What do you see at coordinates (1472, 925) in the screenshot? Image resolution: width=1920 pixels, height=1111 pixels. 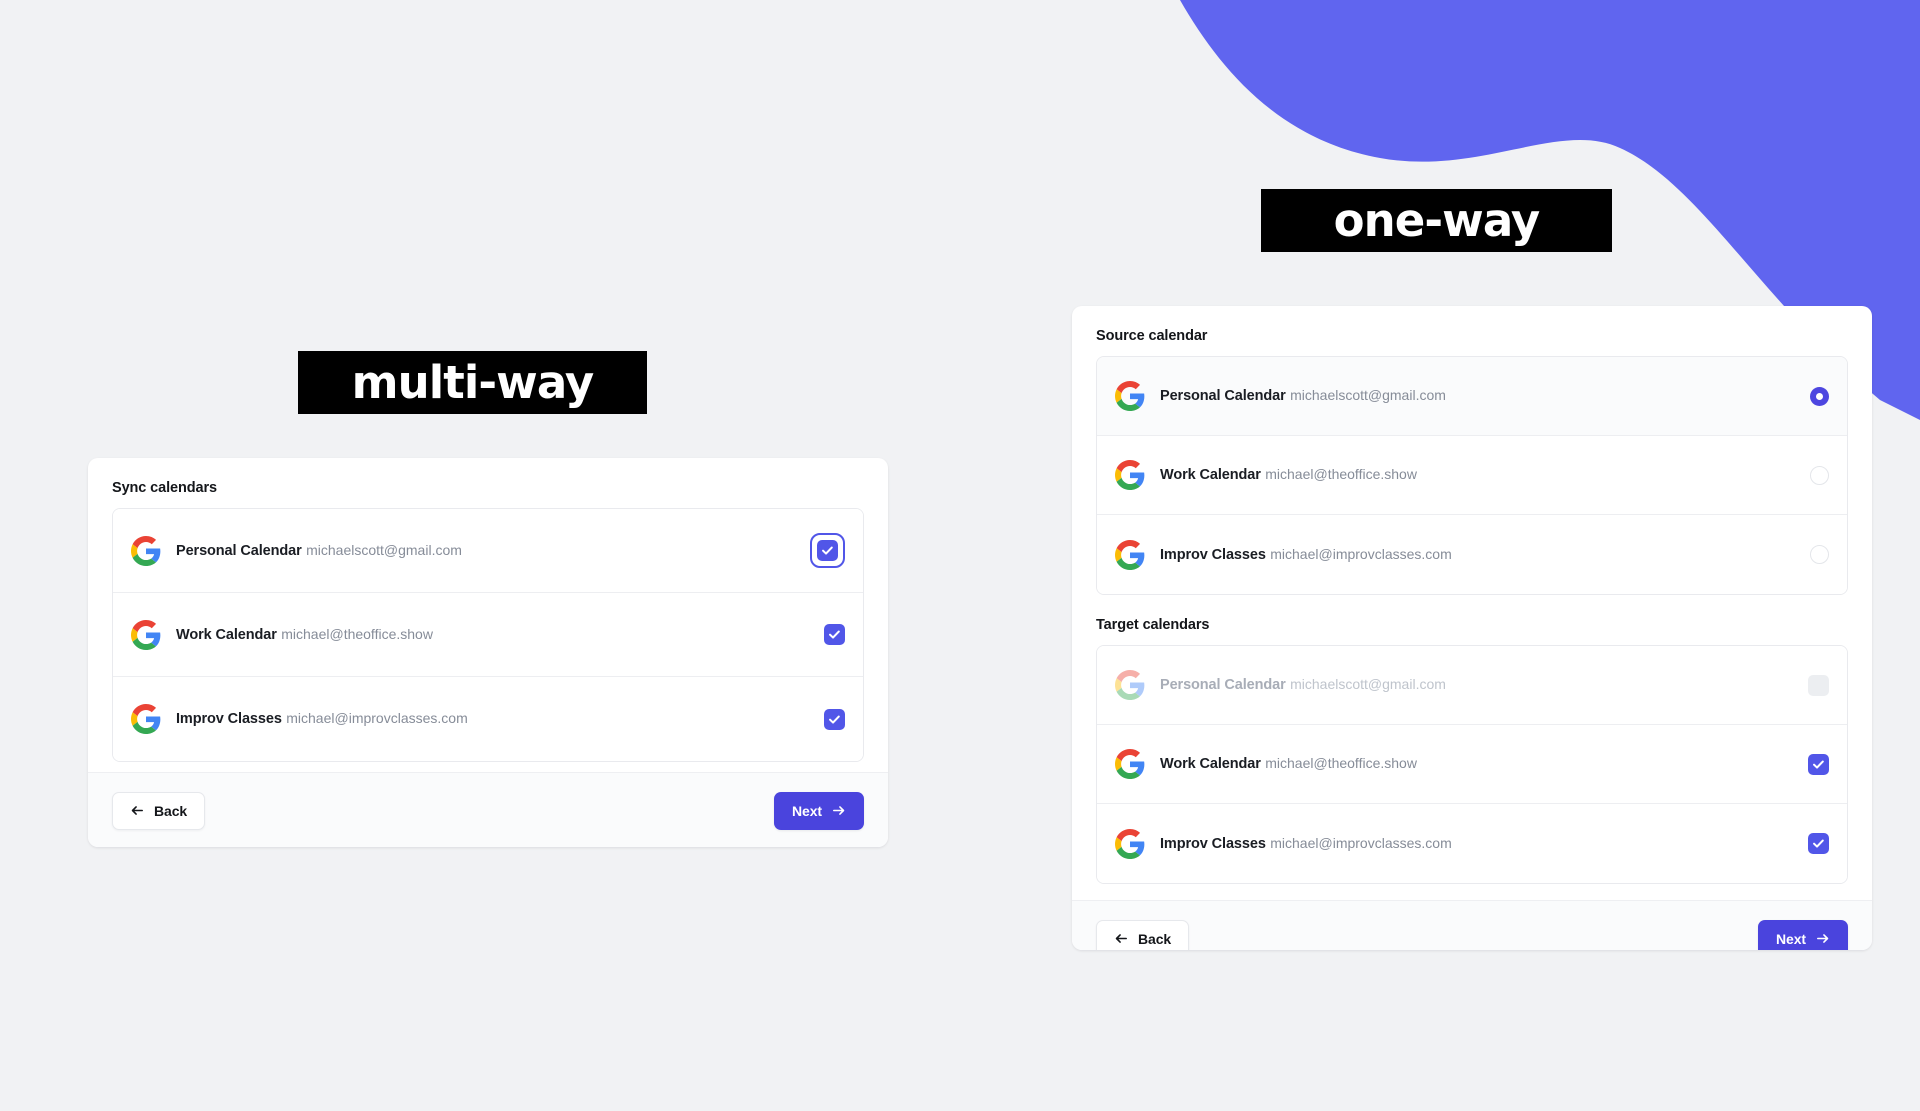 I see `one-way-card-footer: Back Next` at bounding box center [1472, 925].